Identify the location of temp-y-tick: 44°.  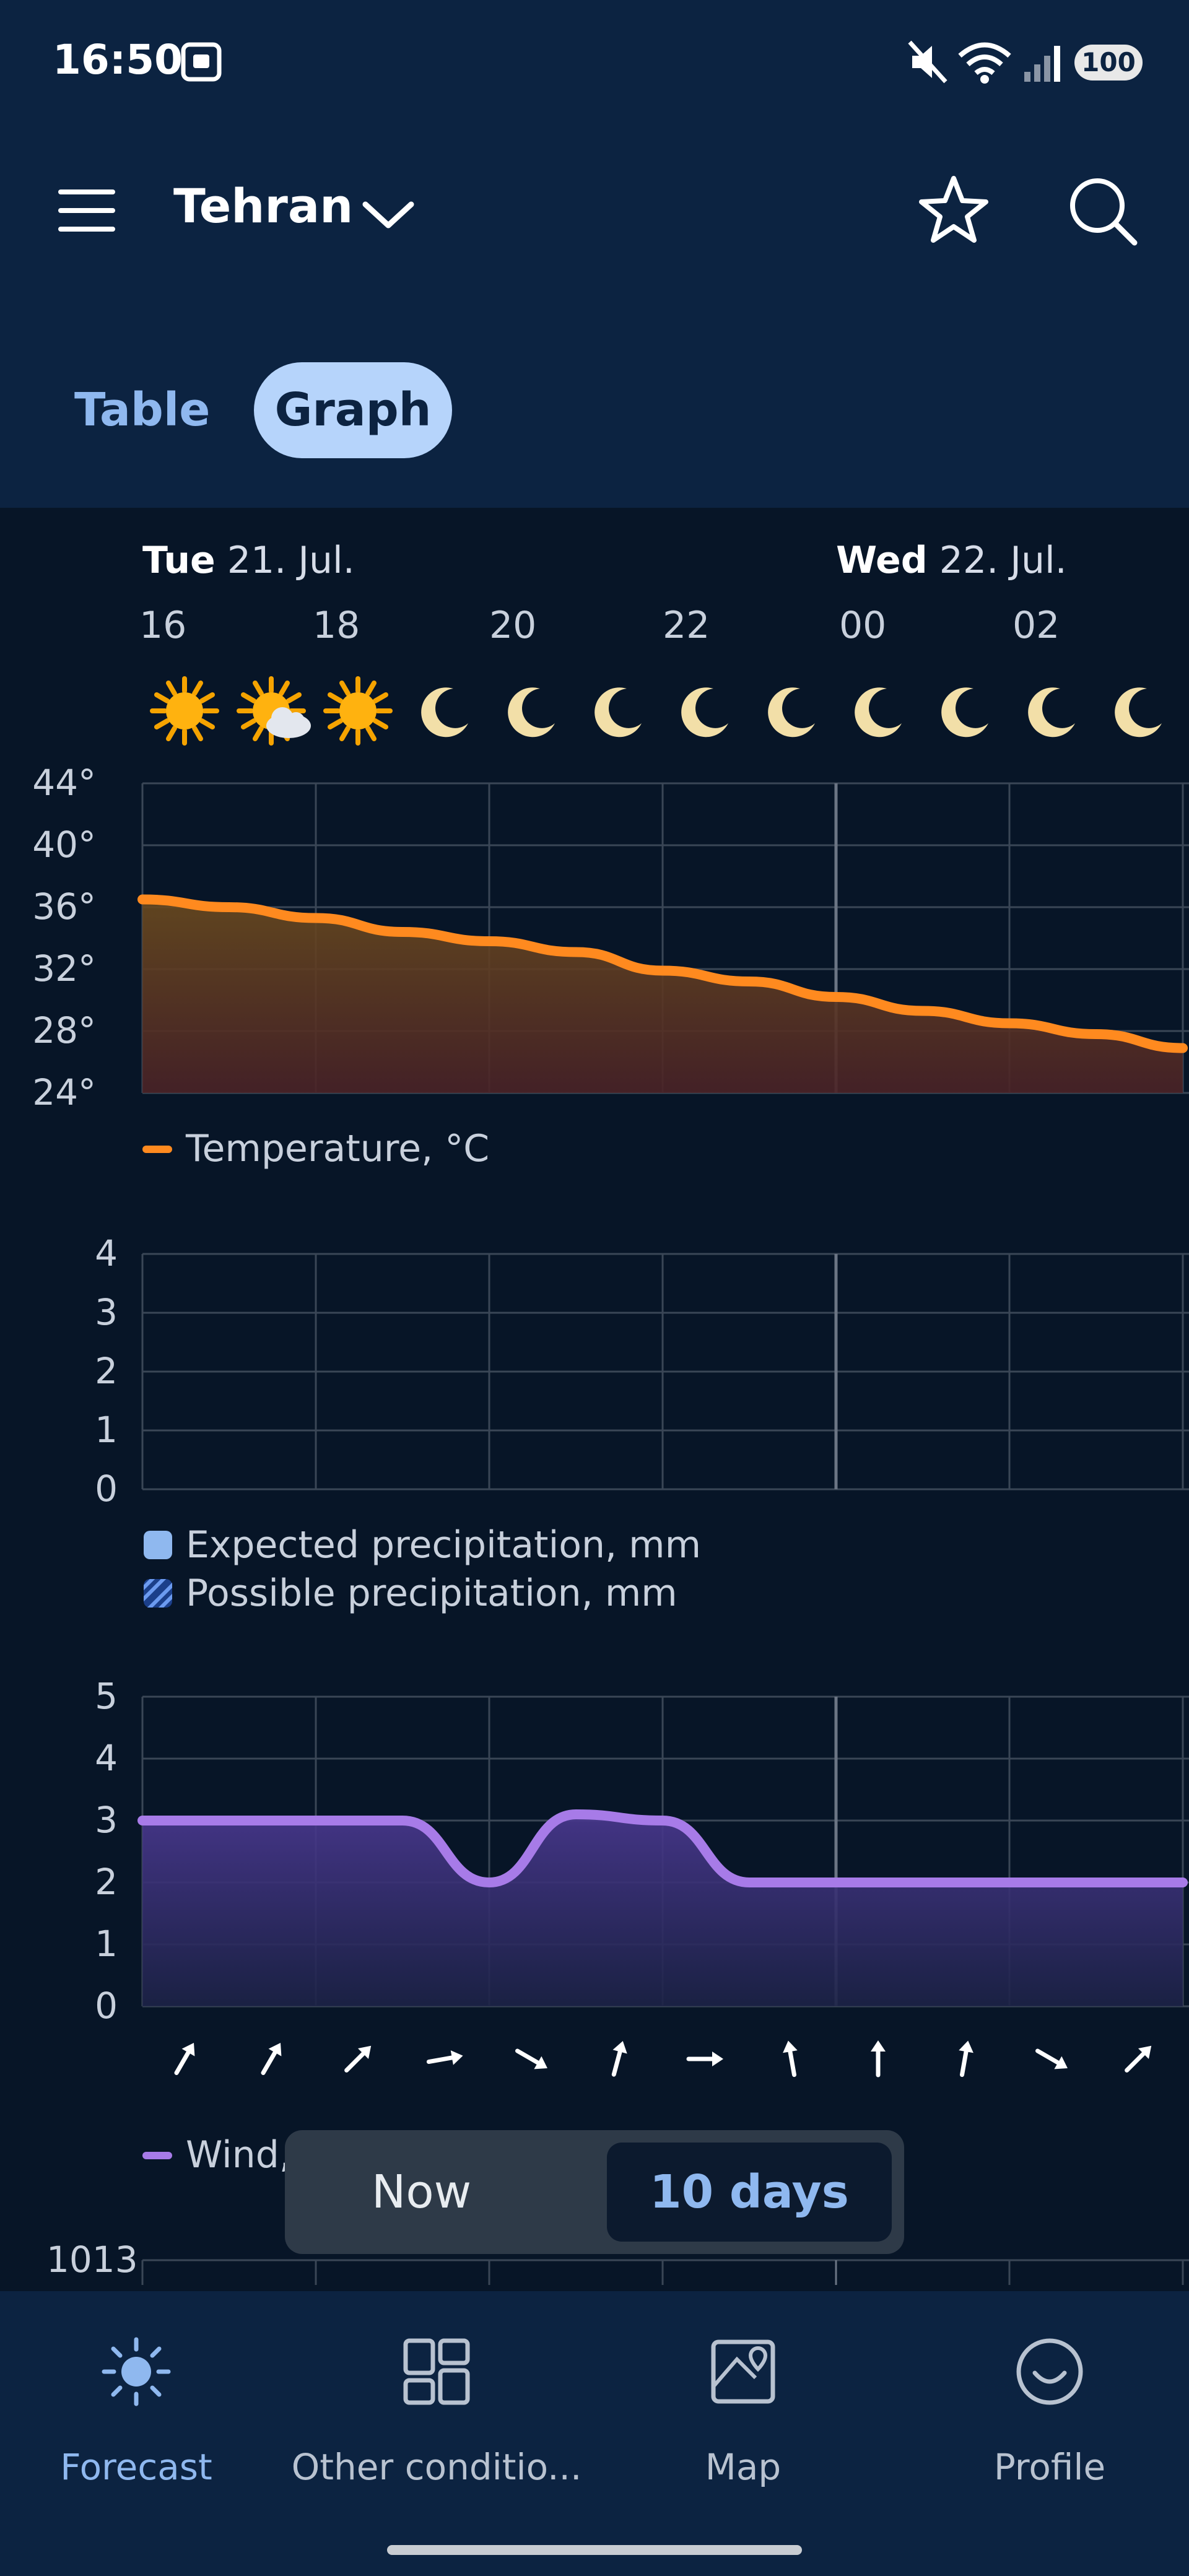
(64, 783).